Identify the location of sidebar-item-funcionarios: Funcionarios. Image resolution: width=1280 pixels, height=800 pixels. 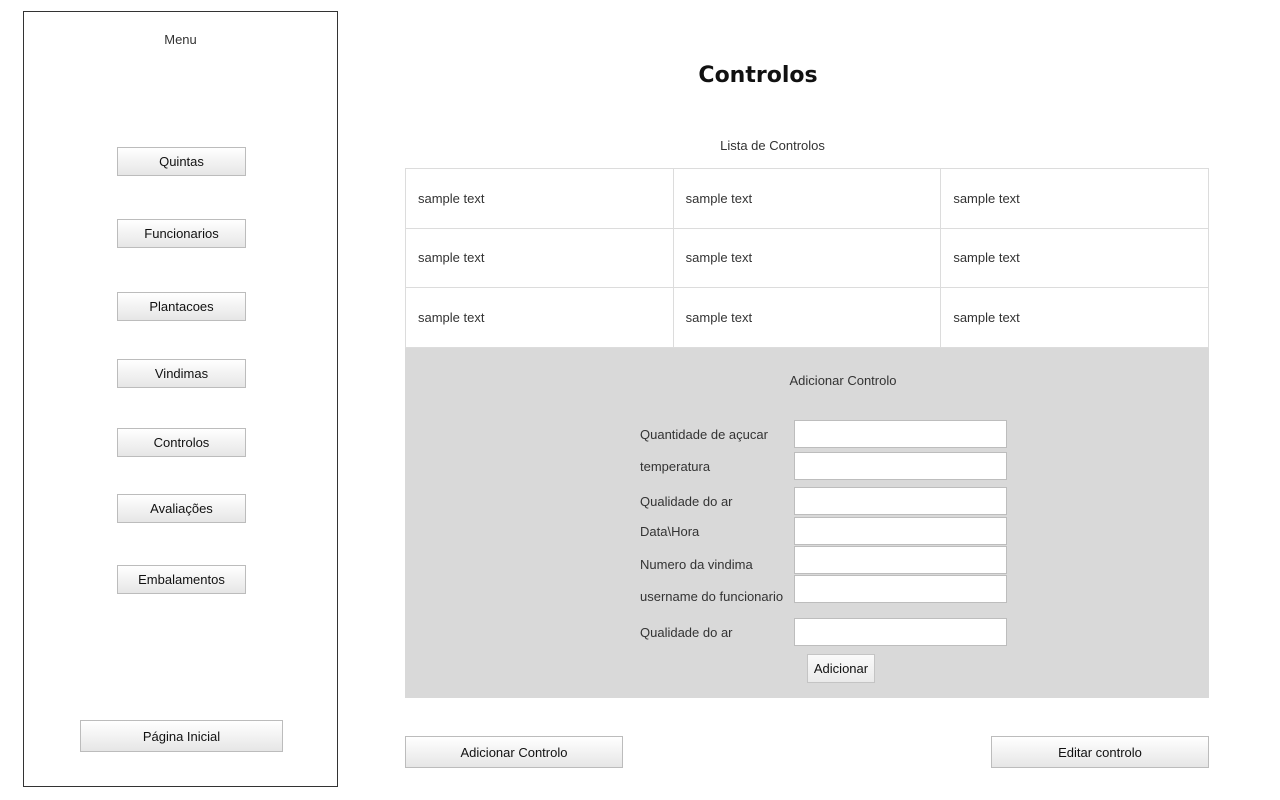
(181, 233).